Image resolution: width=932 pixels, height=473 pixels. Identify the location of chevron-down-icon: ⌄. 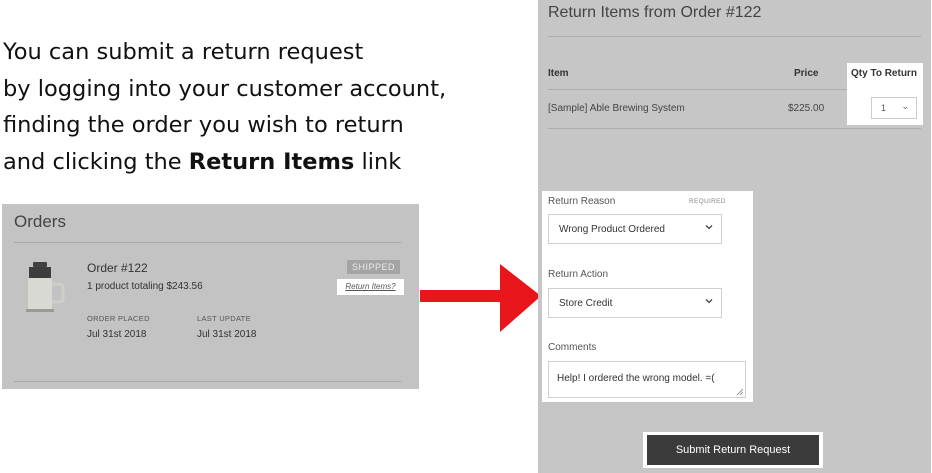
(905, 106).